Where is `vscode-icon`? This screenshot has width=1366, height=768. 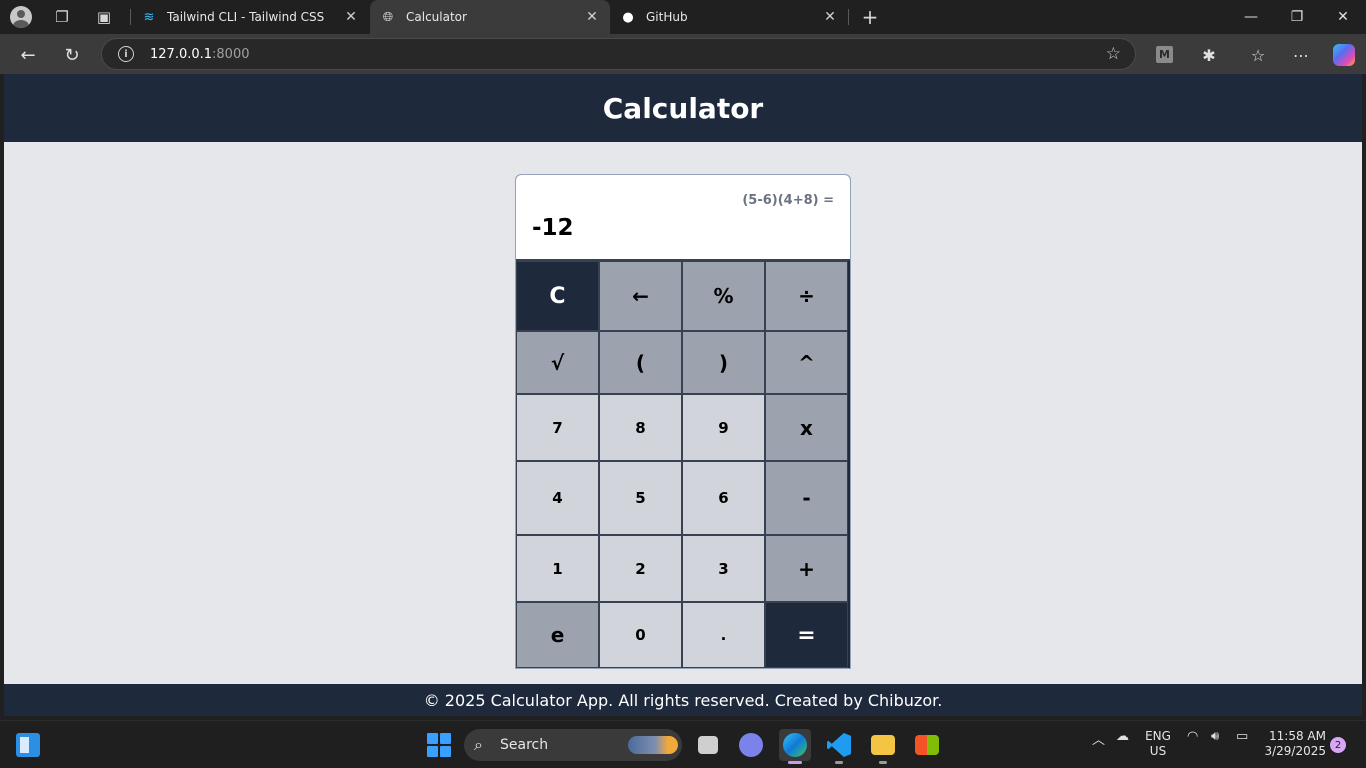 vscode-icon is located at coordinates (839, 746).